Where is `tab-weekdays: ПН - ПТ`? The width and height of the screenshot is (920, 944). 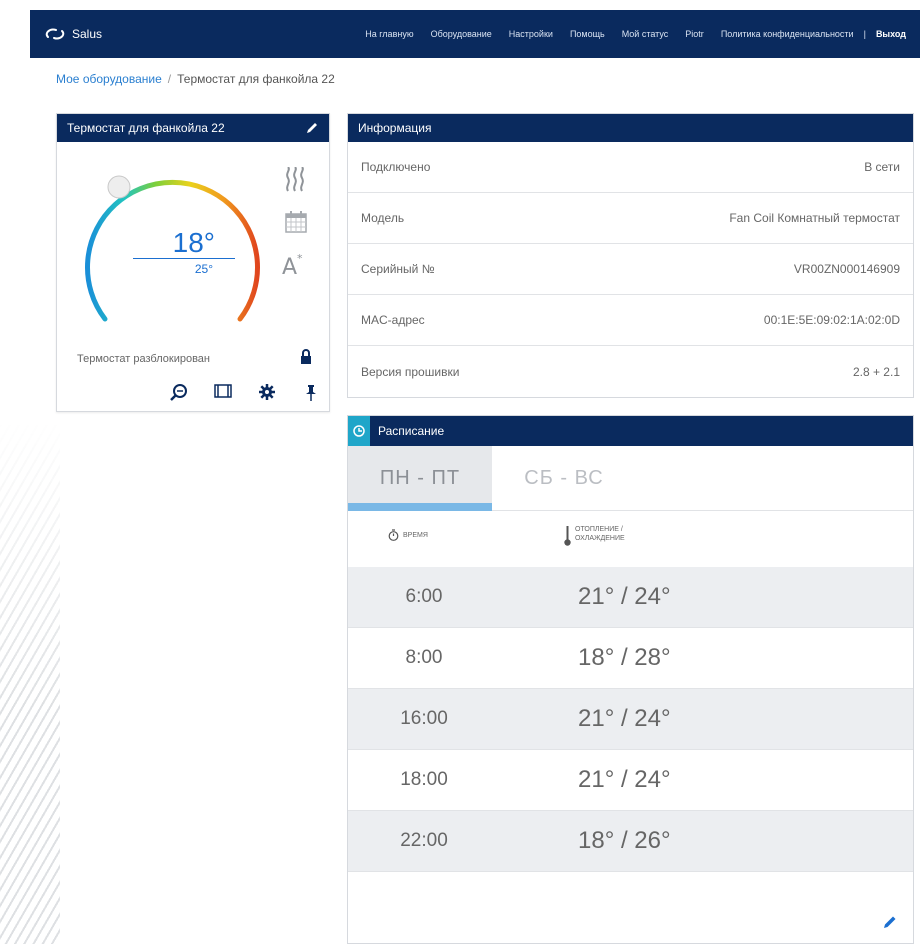 tab-weekdays: ПН - ПТ is located at coordinates (420, 478).